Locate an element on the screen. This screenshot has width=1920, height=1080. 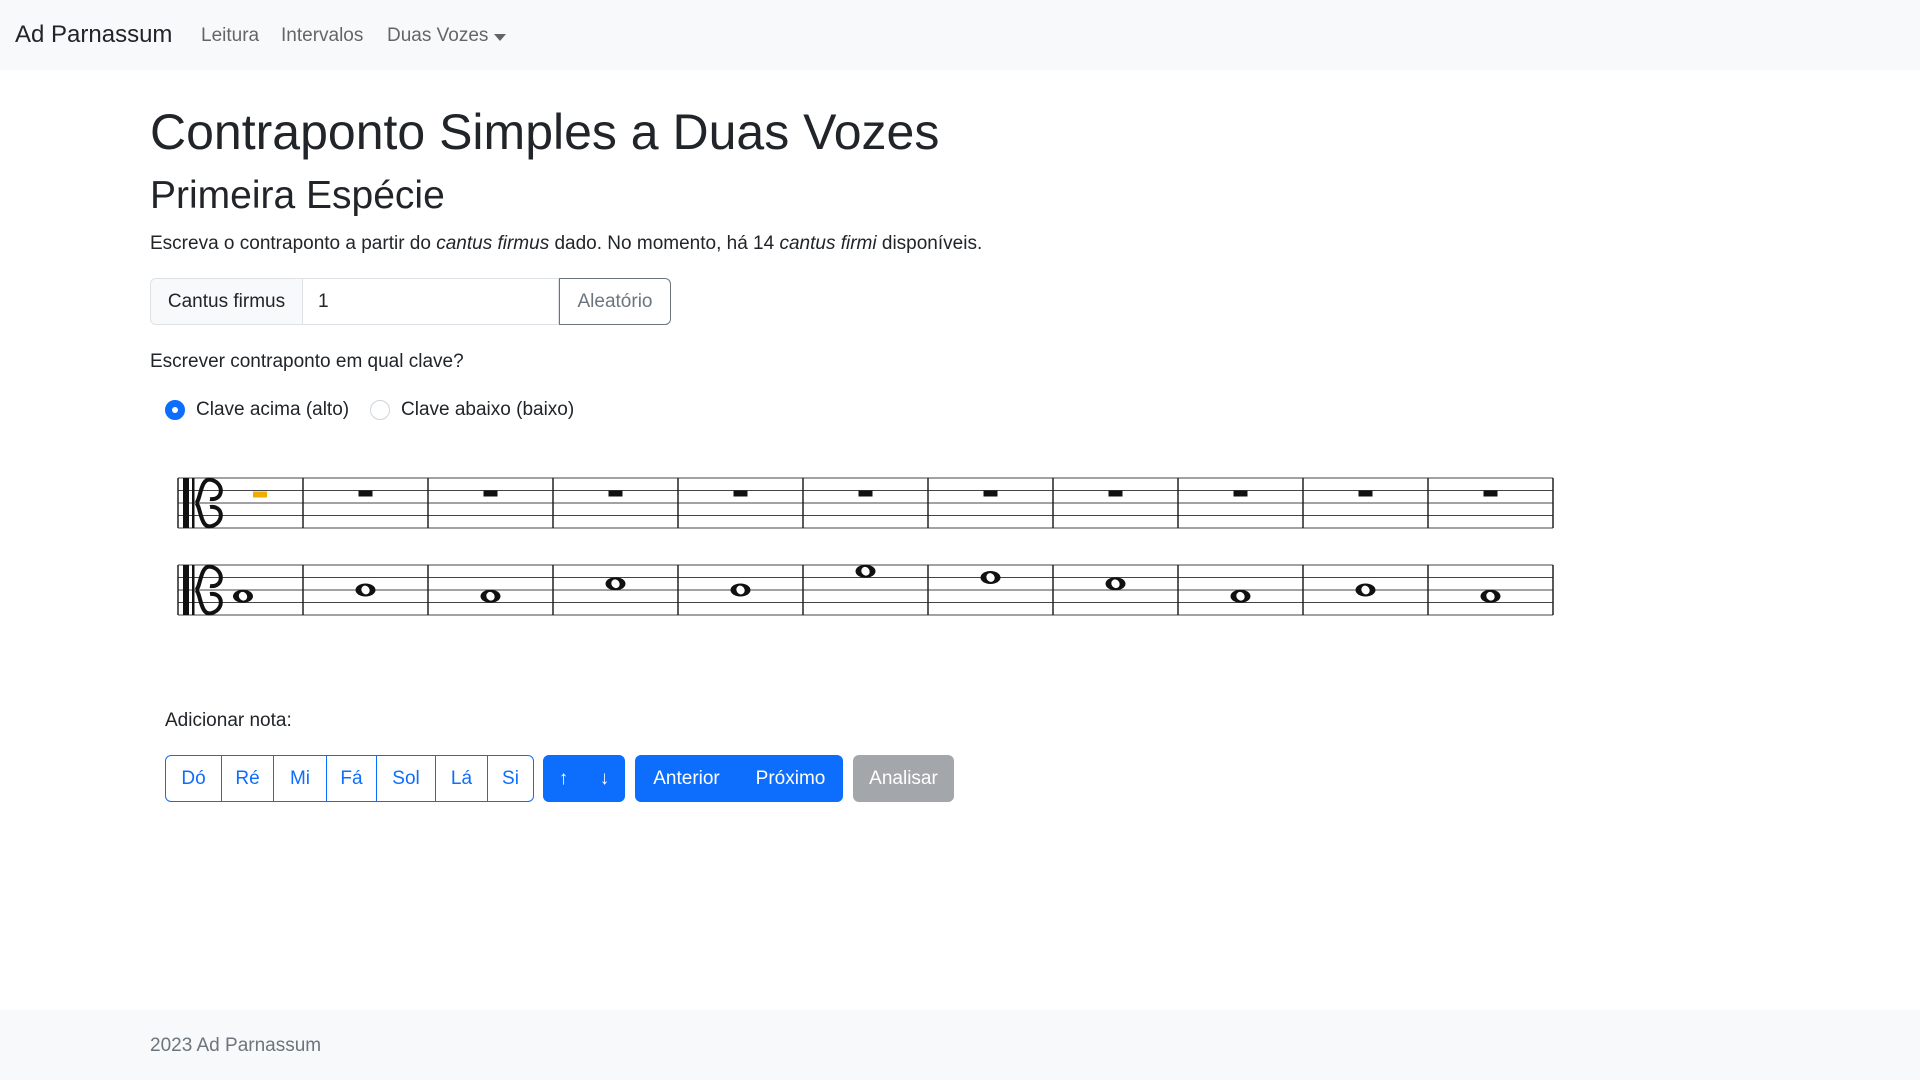
radio-clef-below: Clave abaixo (baixo) is located at coordinates (472, 410).